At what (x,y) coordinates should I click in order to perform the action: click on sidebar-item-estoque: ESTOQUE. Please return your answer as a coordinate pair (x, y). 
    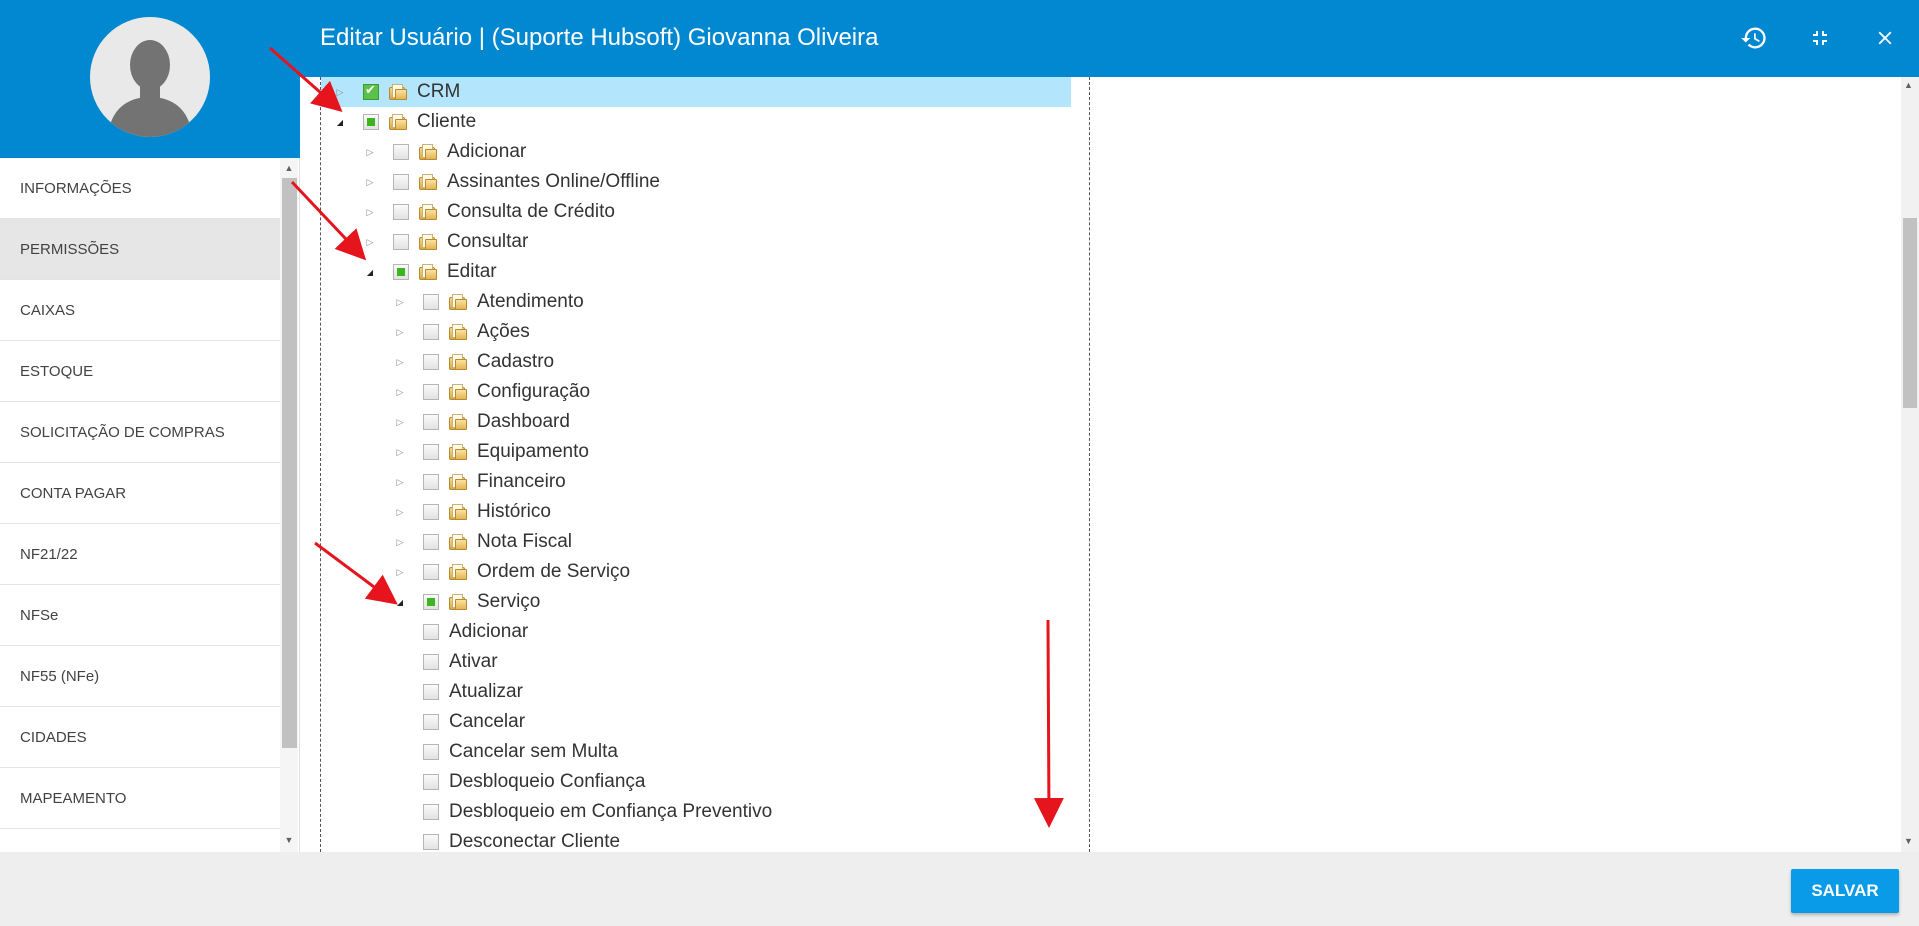
    Looking at the image, I should click on (140, 371).